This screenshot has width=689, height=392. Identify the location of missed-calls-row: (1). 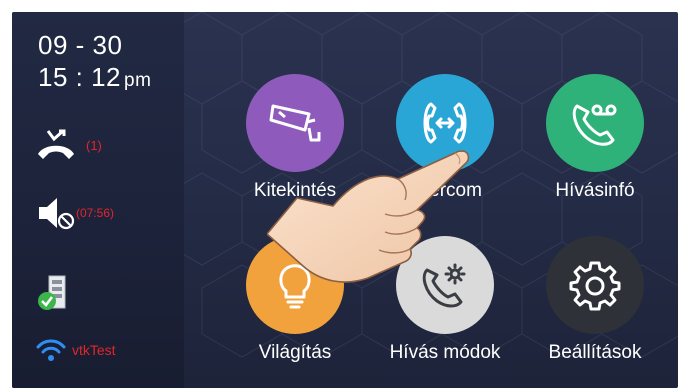
(69, 145).